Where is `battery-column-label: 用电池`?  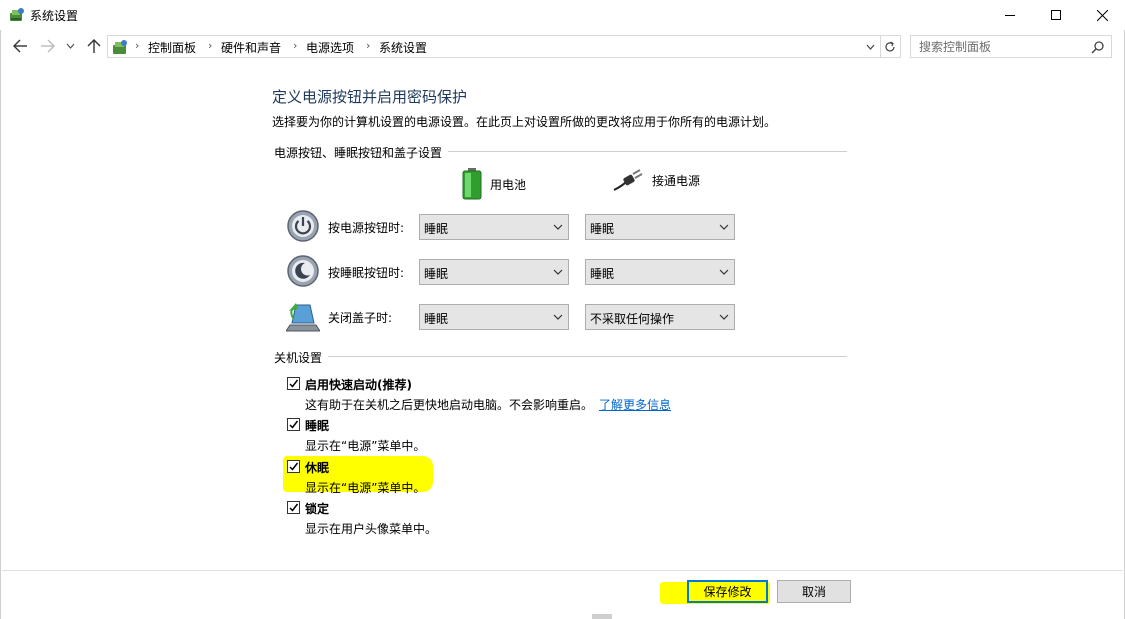 battery-column-label: 用电池 is located at coordinates (508, 184).